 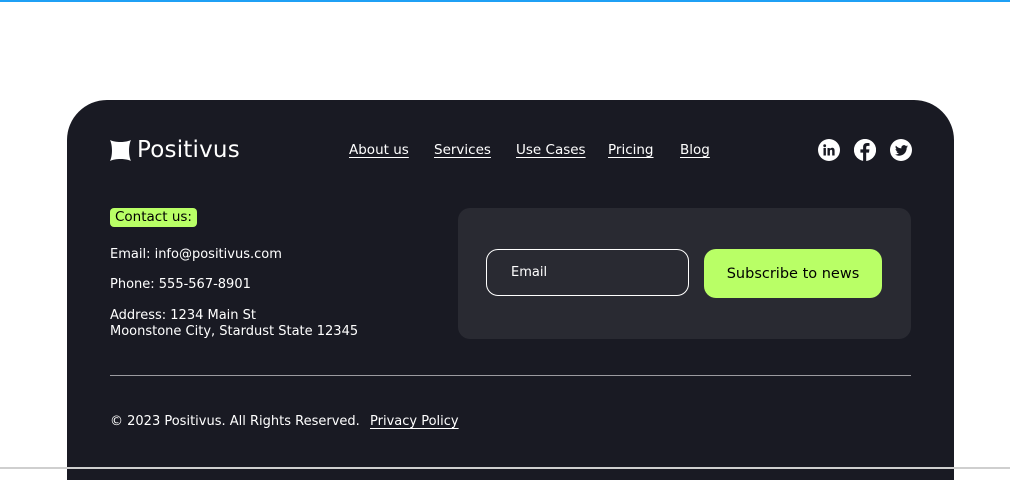 I want to click on subscribe-button: Subscribe to news, so click(x=793, y=273).